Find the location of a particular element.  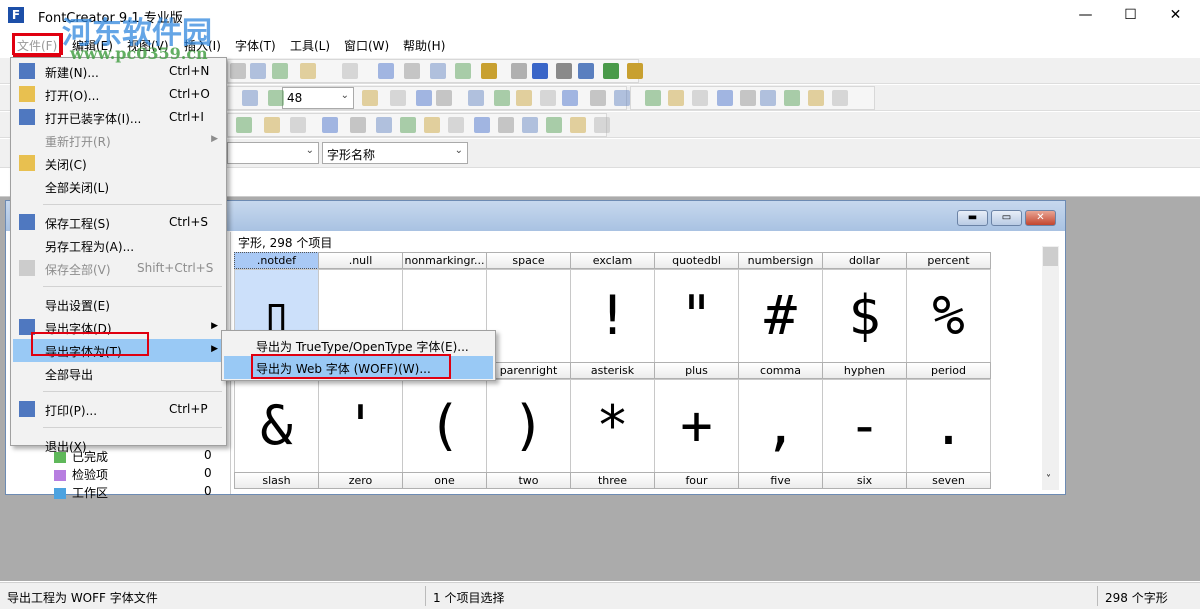

file-menu-item: 打印(P)... Ctrl+P is located at coordinates (118, 409).